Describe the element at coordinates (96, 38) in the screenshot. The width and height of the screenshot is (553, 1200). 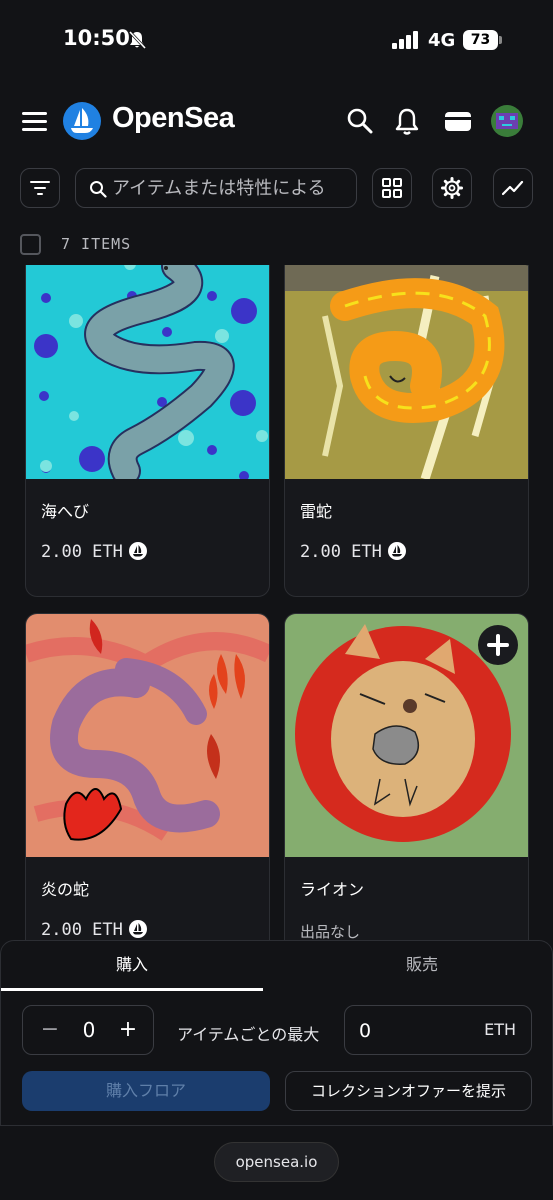
I see `status-time: 10:50` at that location.